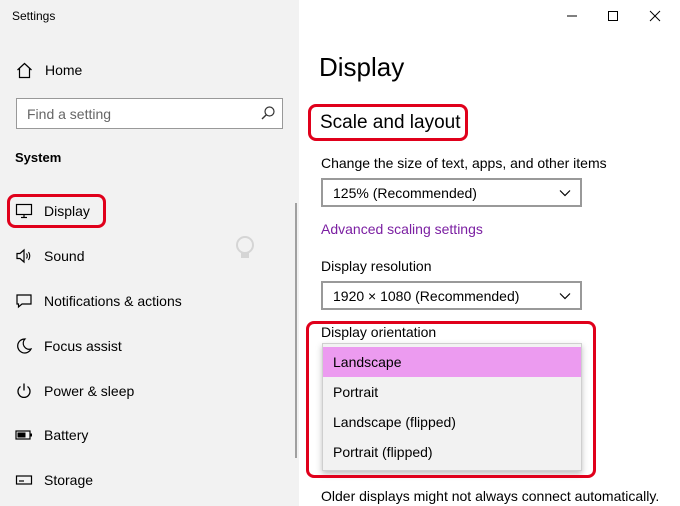 This screenshot has height=506, width=680. Describe the element at coordinates (24, 211) in the screenshot. I see `monitor-icon` at that location.